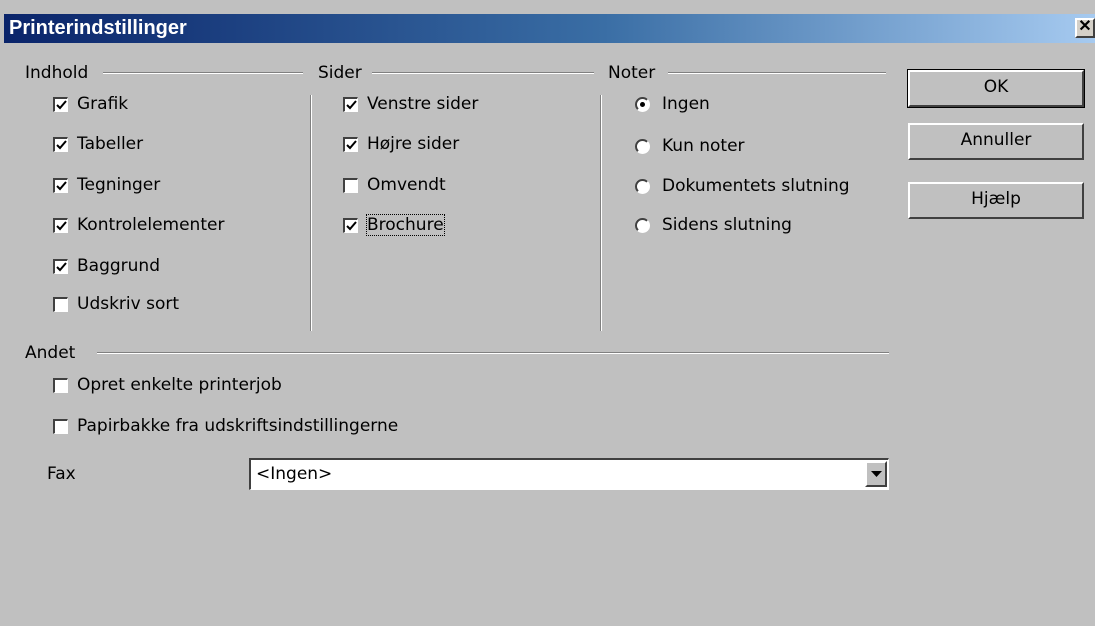  What do you see at coordinates (98, 28) in the screenshot?
I see `window-title: Printerindstillinger` at bounding box center [98, 28].